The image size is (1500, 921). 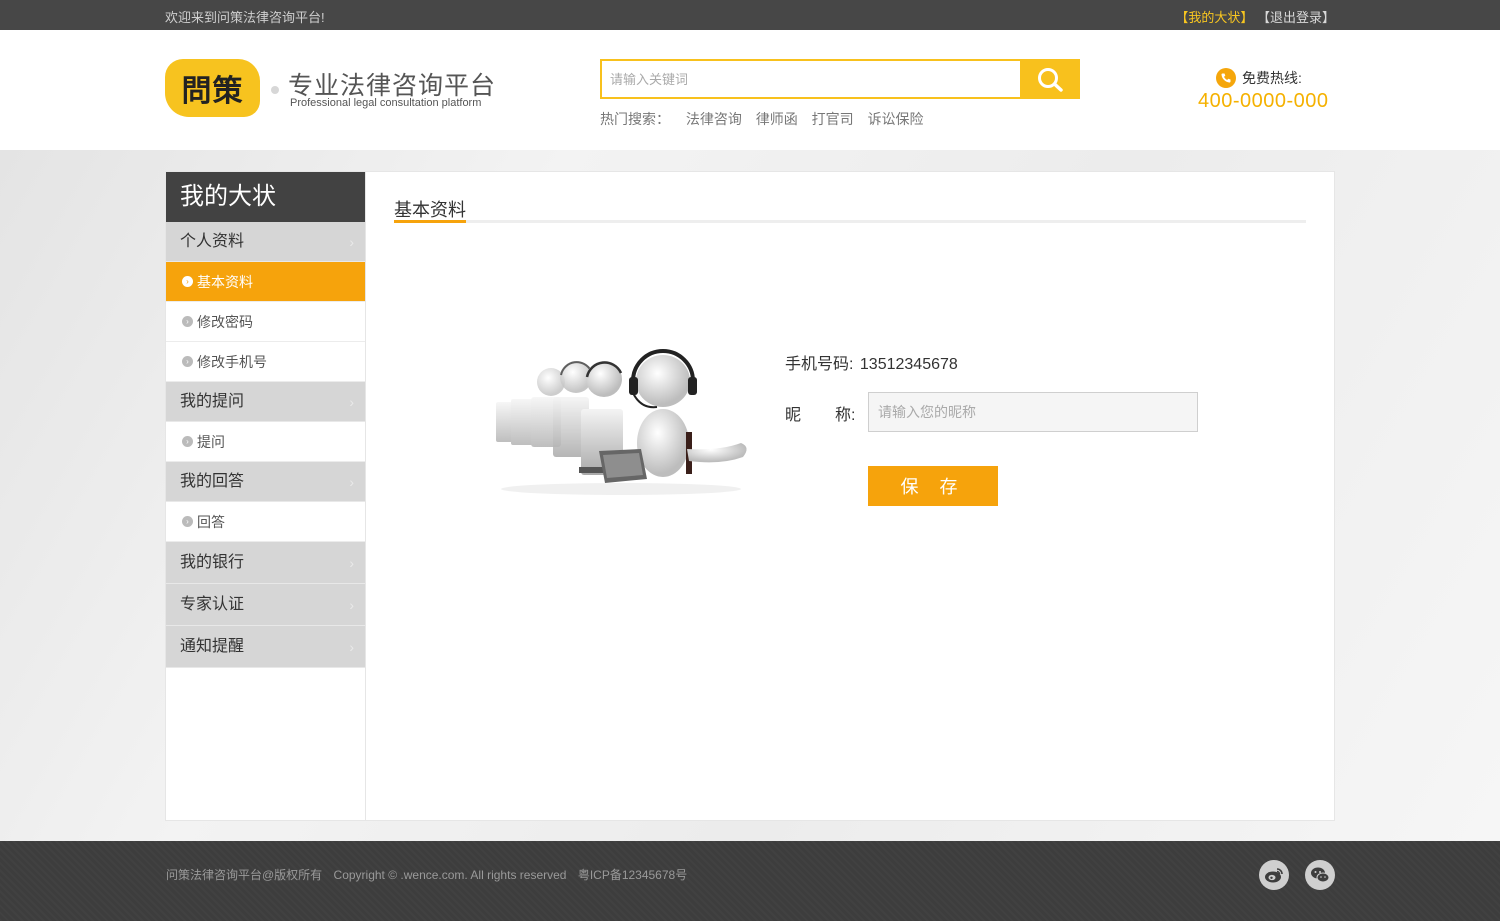 What do you see at coordinates (266, 522) in the screenshot?
I see `sidebar-item-answer: › 回答` at bounding box center [266, 522].